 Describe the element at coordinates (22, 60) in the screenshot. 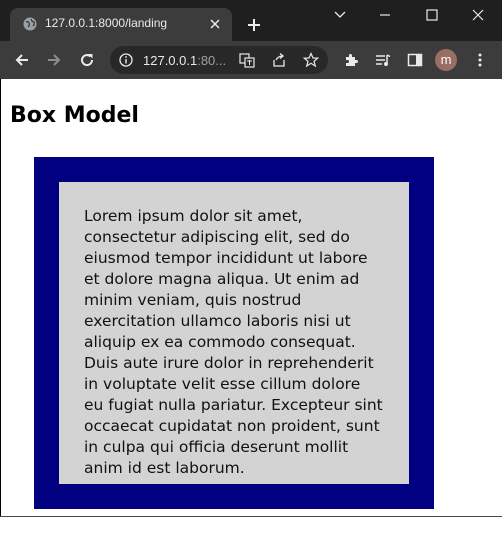

I see `back-arrow-icon` at that location.